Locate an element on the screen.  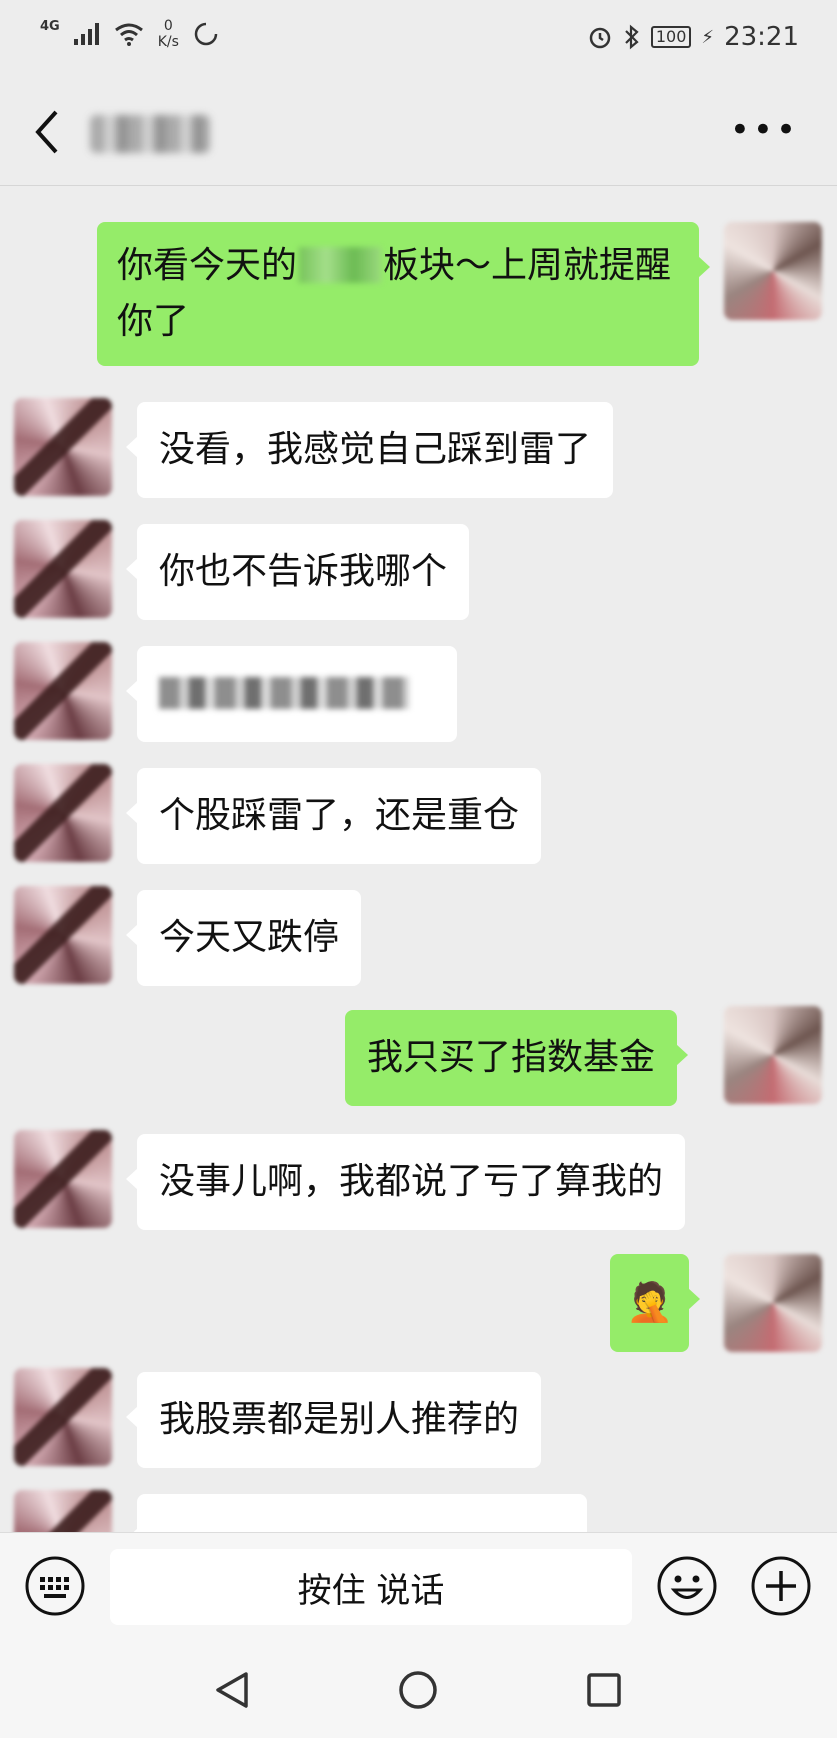
facepalm-emoji: 🤦 is located at coordinates (650, 1302).